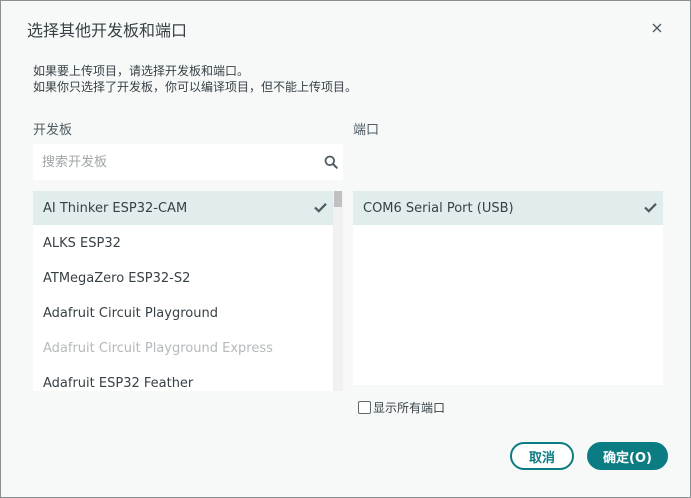 This screenshot has height=498, width=691. Describe the element at coordinates (195, 87) in the screenshot. I see `description-line-2: 如果你只选择了开发板，你可以编译项目，但不能上传项目。` at that location.